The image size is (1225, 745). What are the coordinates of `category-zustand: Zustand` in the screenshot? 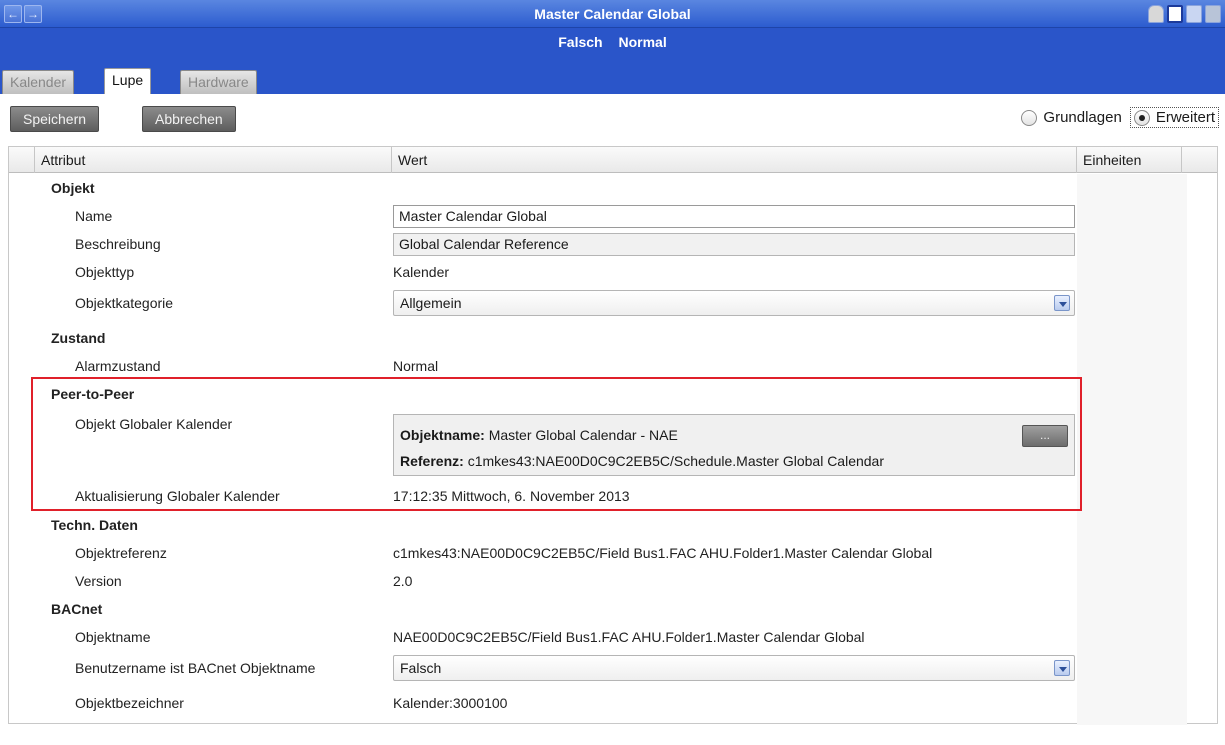 It's located at (78, 338).